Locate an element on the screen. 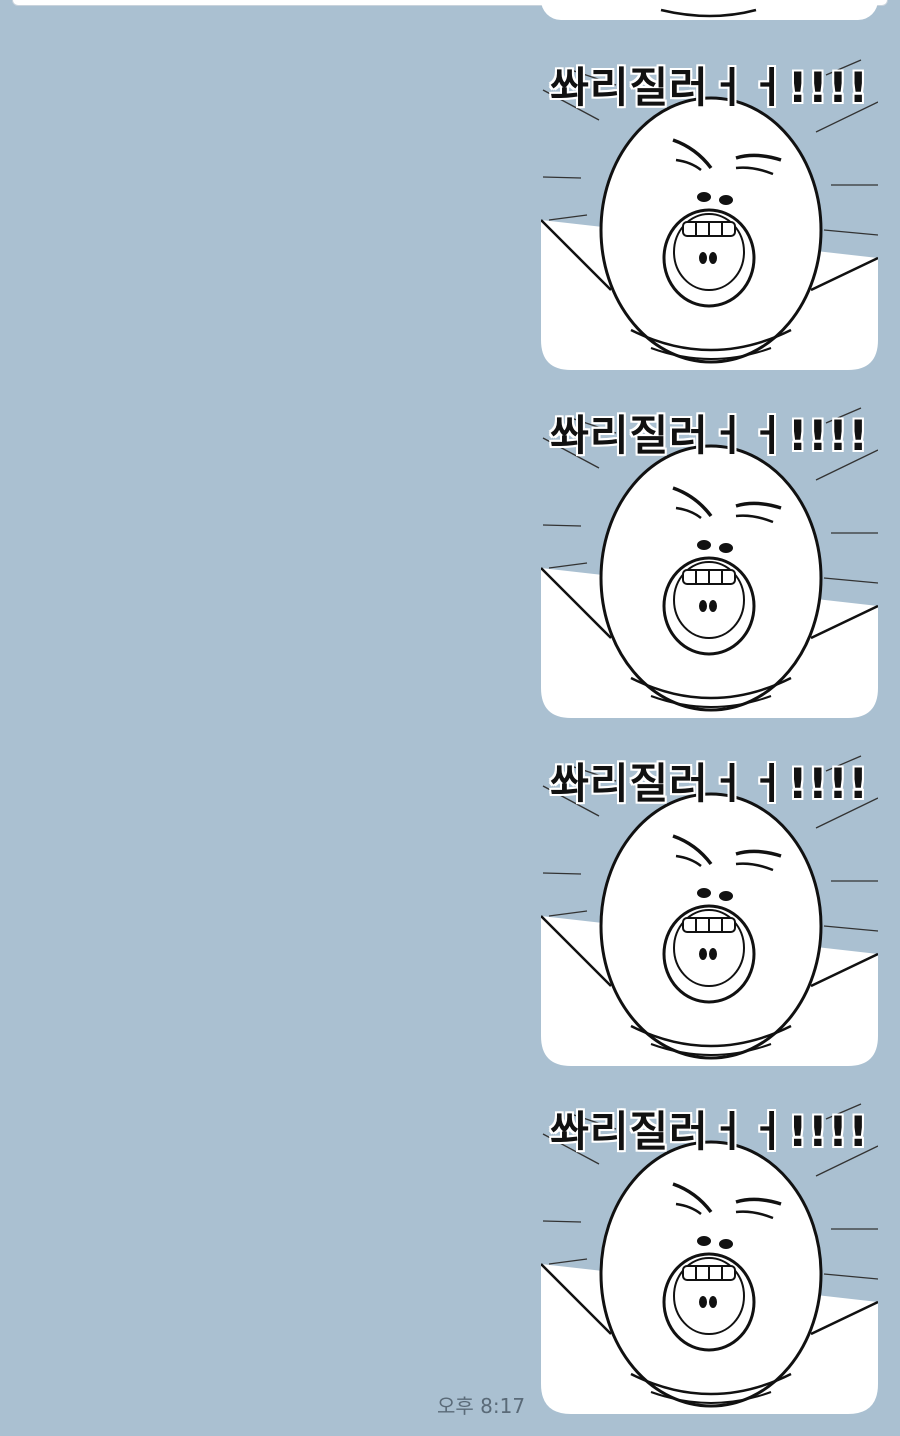  message-timestamp: 오후 8:17 is located at coordinates (481, 1406).